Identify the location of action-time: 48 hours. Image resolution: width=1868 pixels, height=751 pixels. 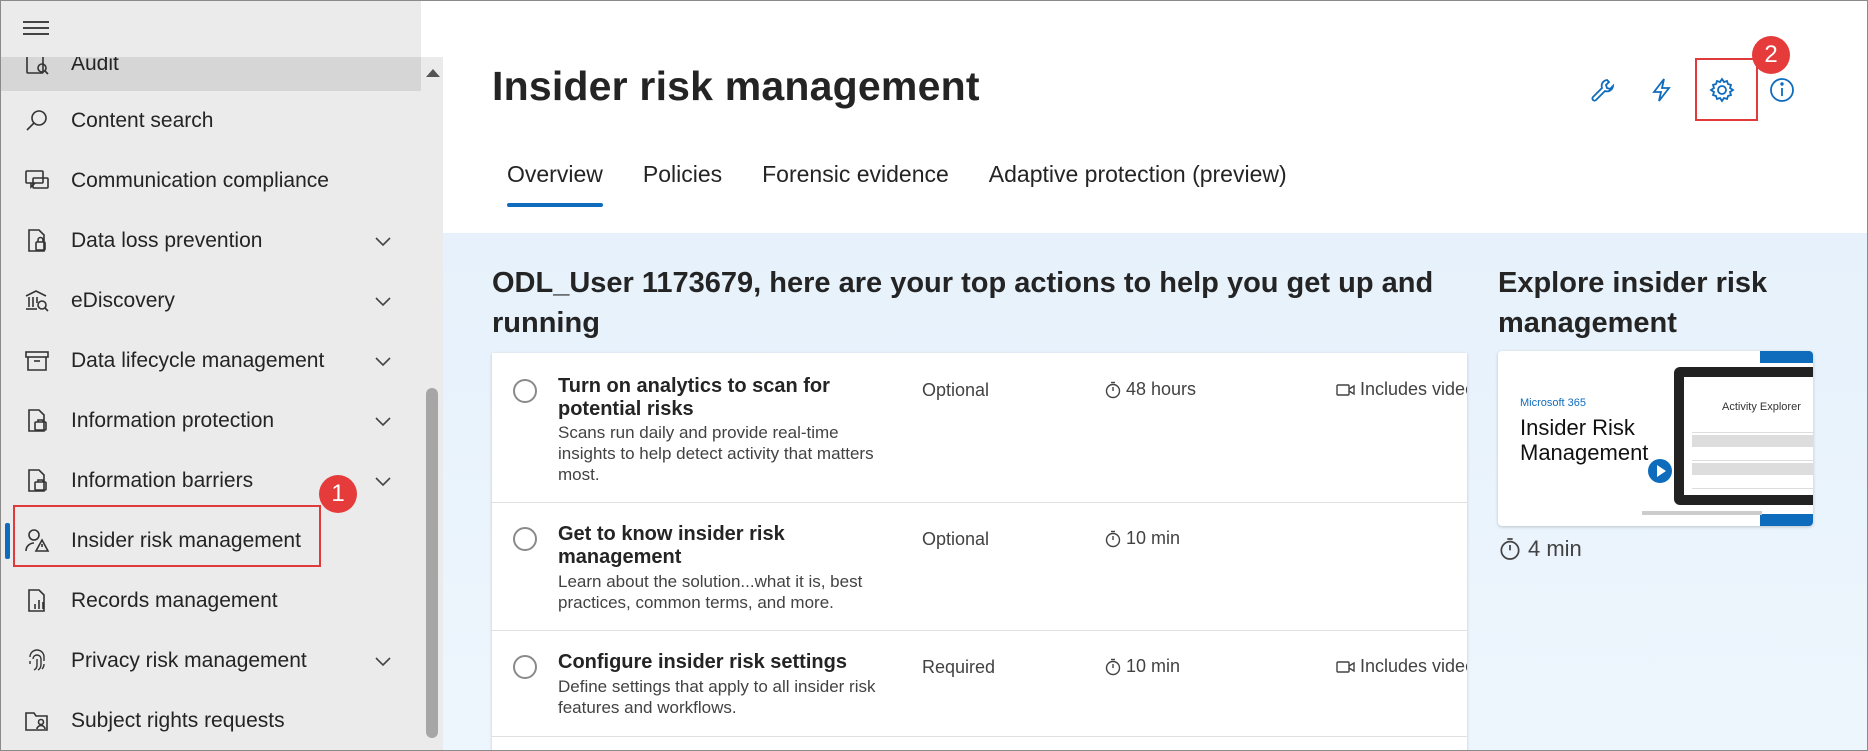
(1150, 389).